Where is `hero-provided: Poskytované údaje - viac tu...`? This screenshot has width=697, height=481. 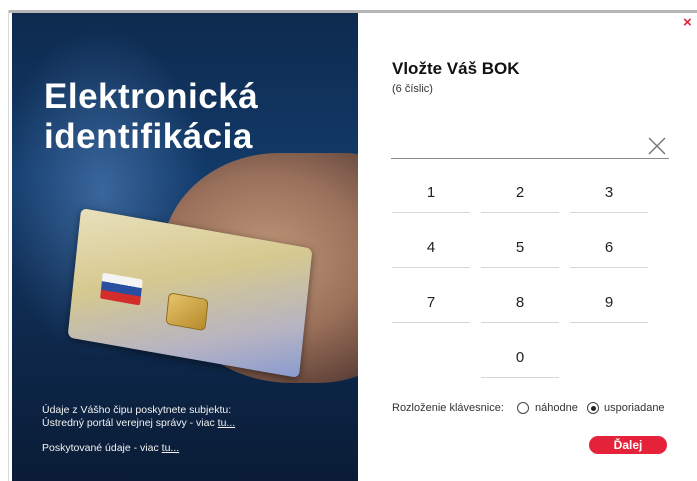 hero-provided: Poskytované údaje - viac tu... is located at coordinates (110, 448).